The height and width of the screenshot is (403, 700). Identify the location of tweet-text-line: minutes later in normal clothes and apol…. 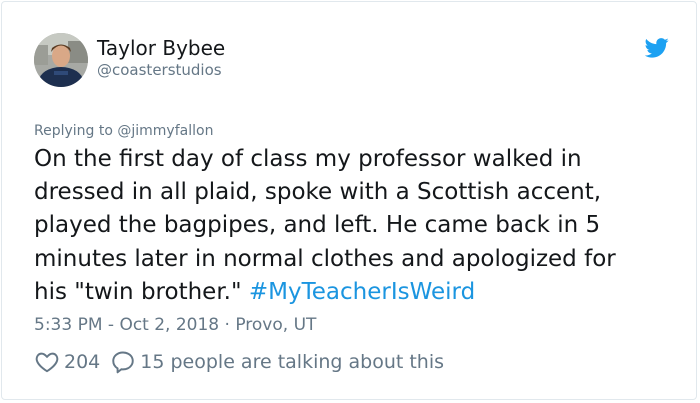
(325, 258).